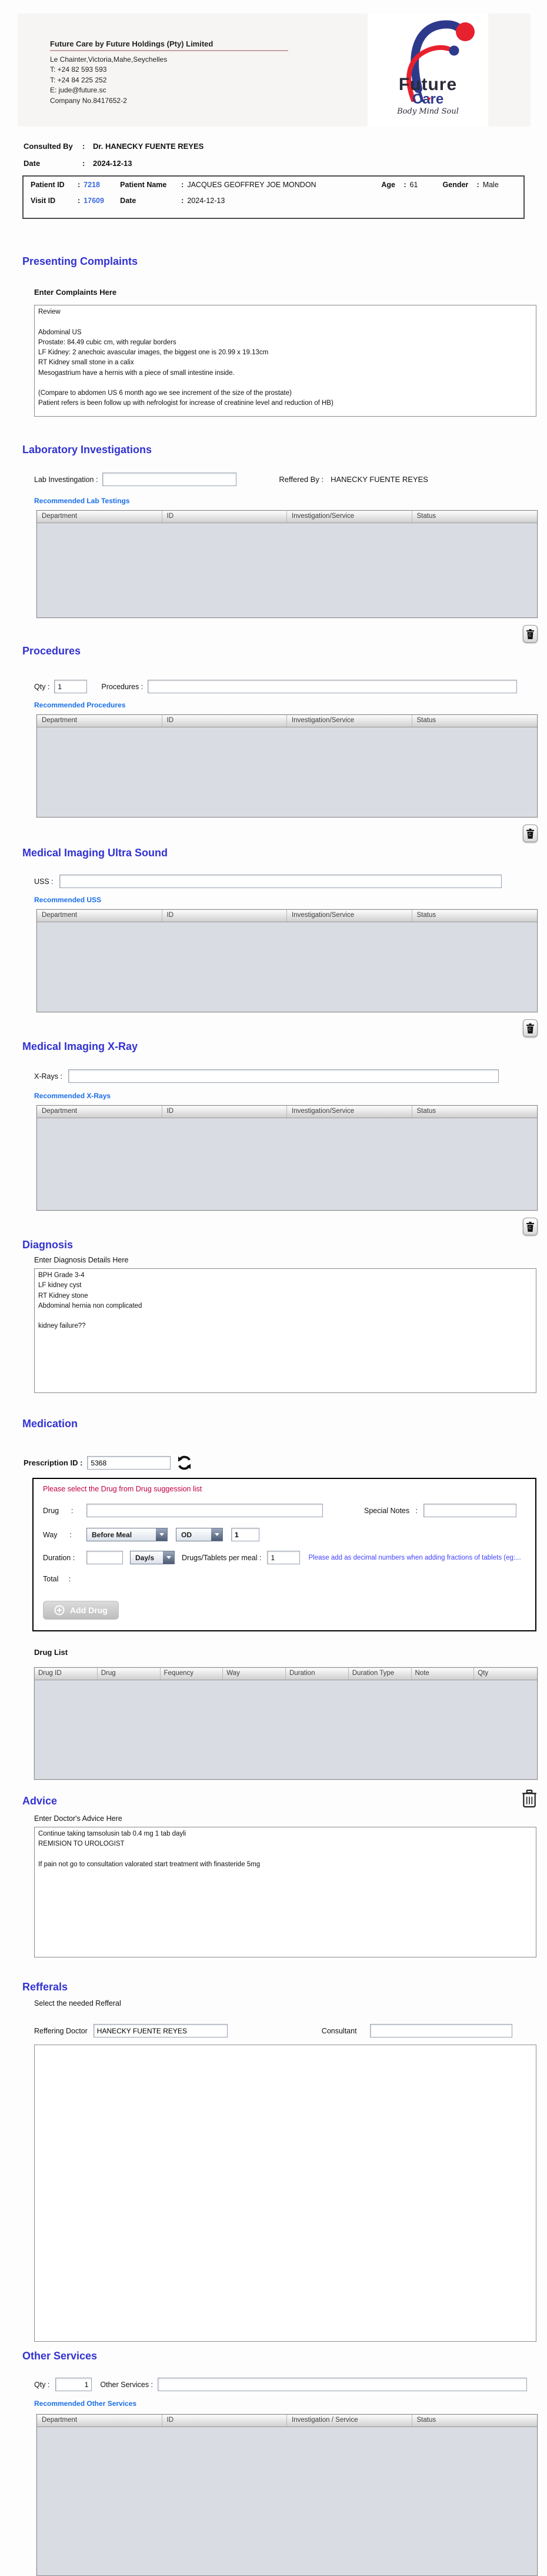  Describe the element at coordinates (57, 1579) in the screenshot. I see `total-label: Total :` at that location.